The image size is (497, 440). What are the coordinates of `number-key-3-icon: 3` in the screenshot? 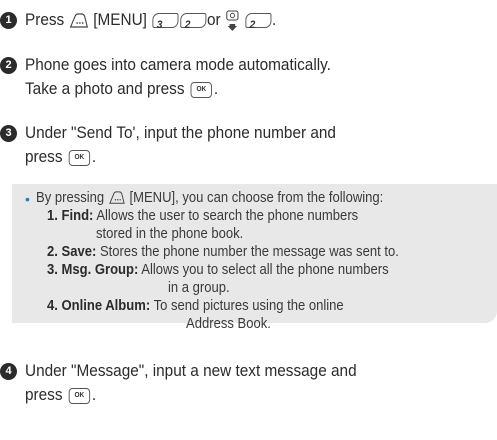 It's located at (165, 22).